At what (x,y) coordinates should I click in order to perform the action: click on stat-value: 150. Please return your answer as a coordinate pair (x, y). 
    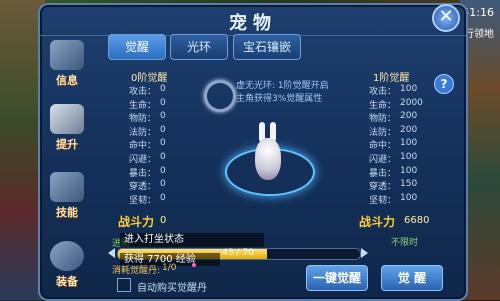
    Looking at the image, I should click on (409, 184).